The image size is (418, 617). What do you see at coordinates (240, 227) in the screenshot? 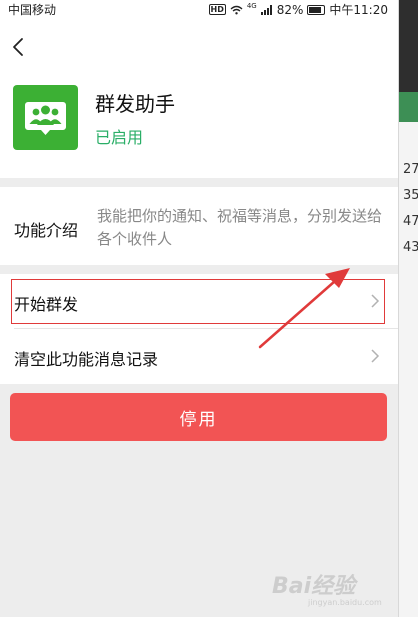
I see `intro-text: 我能把你的通知、祝福等消息，分别发送给各个收件人` at bounding box center [240, 227].